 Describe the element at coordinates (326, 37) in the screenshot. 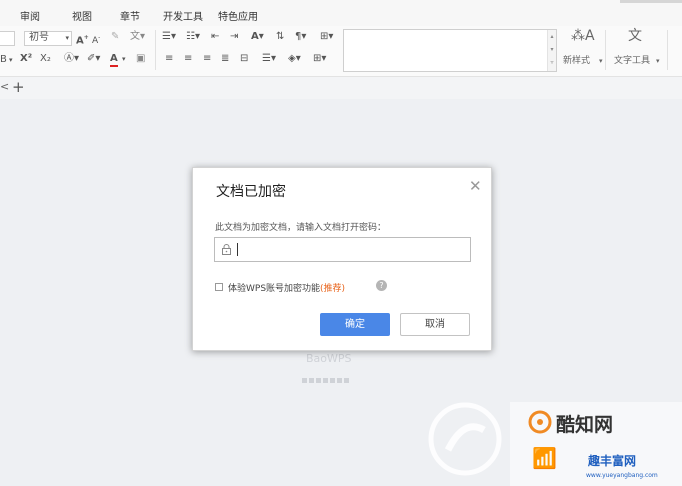

I see `table-tools-icon: ⊞▾` at that location.